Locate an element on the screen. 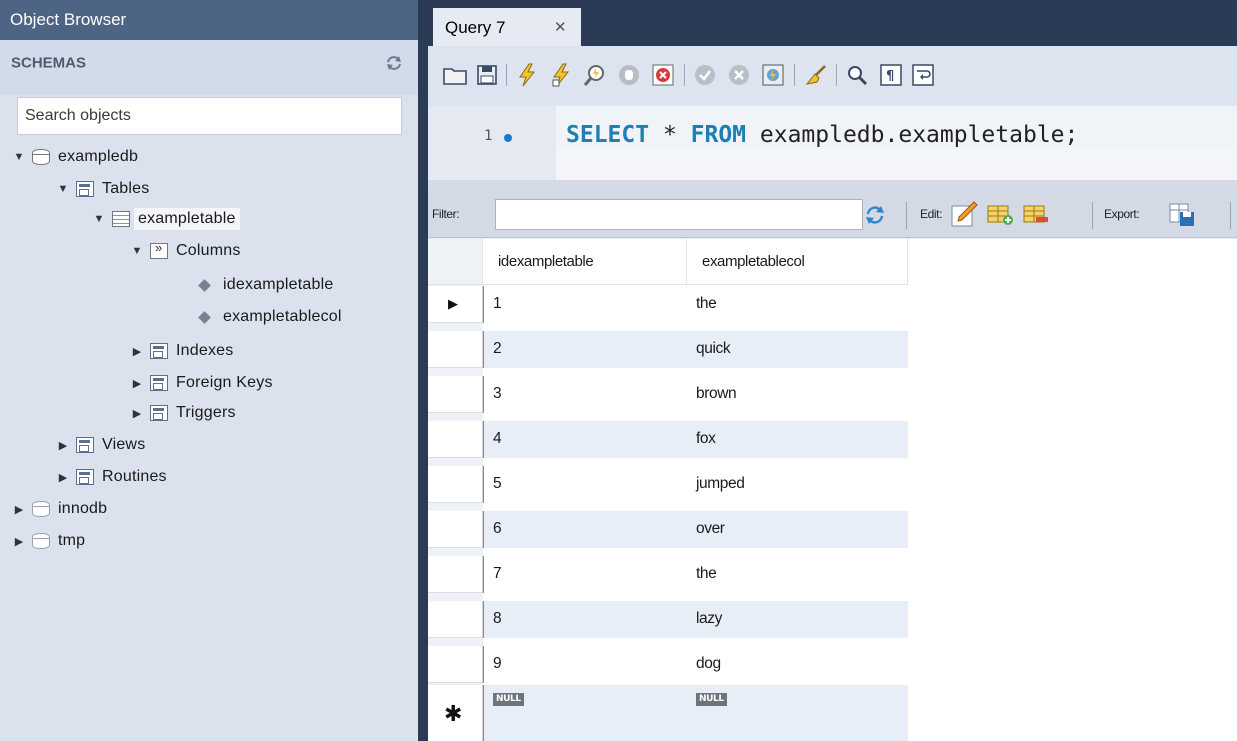 This screenshot has width=1237, height=741. tree-node-views: ▶ Views is located at coordinates (100, 445).